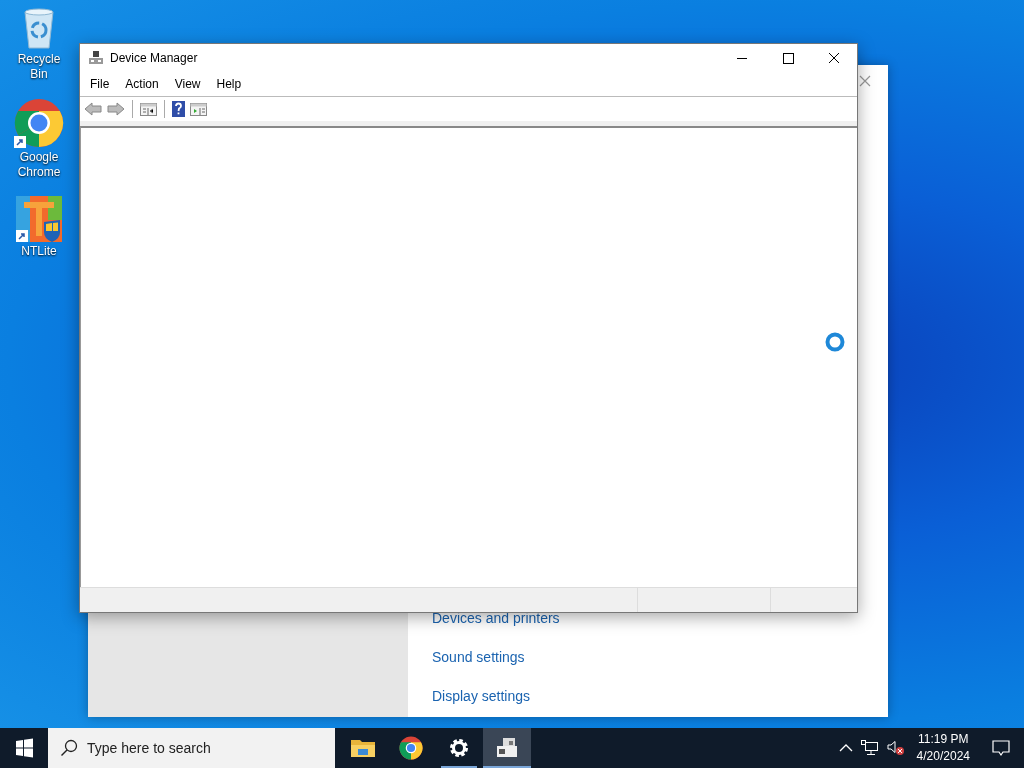  I want to click on action-pane-icon, so click(198, 109).